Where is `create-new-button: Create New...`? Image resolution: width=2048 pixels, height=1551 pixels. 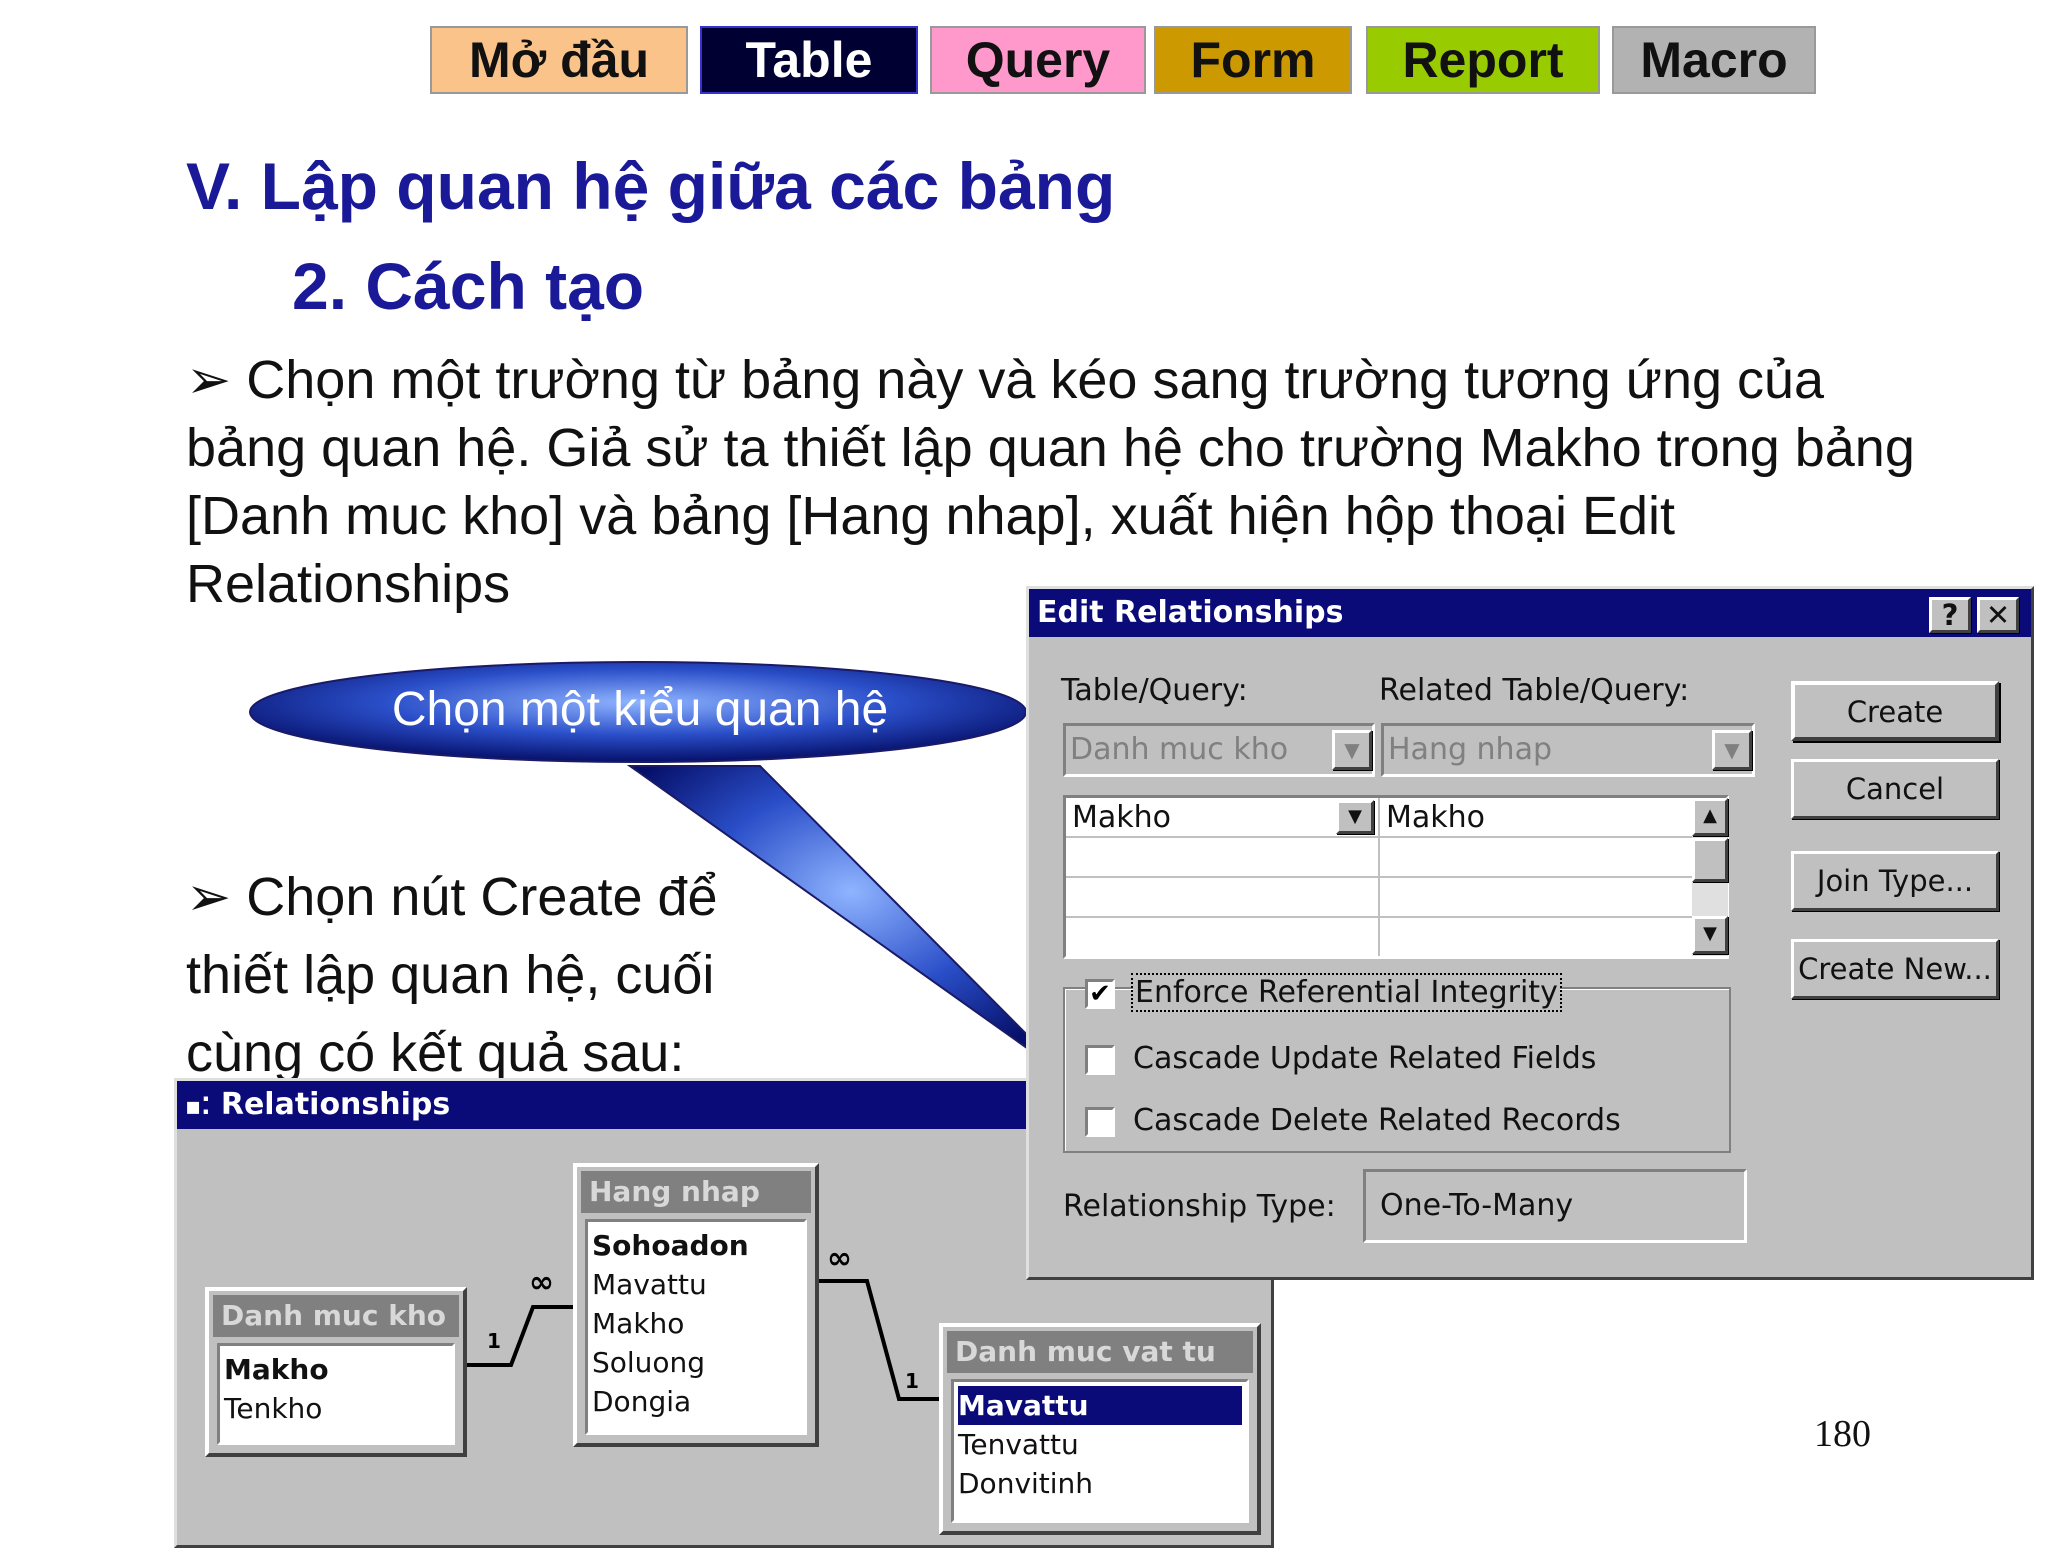
create-new-button: Create New... is located at coordinates (1895, 969).